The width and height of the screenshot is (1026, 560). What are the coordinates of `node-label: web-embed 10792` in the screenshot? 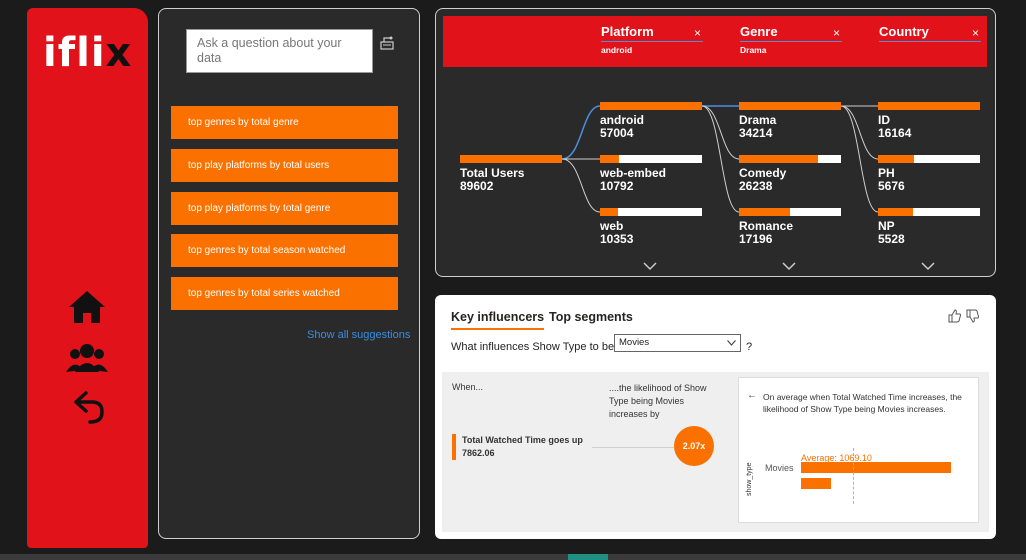 It's located at (651, 180).